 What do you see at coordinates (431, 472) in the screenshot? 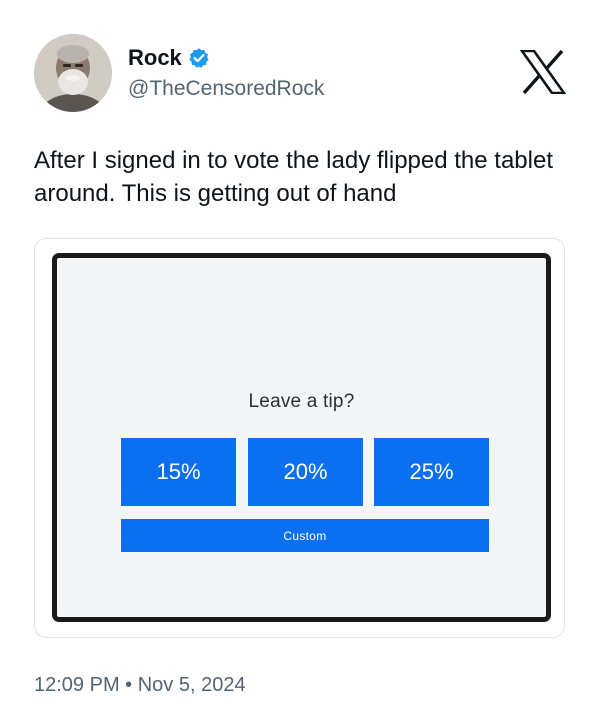
I see `tip-25-button: 25%` at bounding box center [431, 472].